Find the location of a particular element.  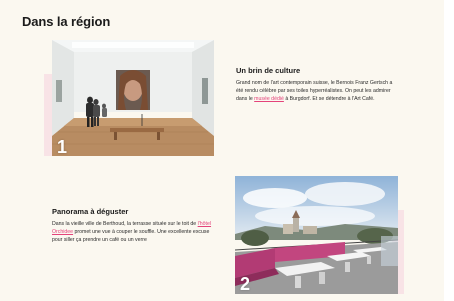

item-2-number: 2 is located at coordinates (245, 284).